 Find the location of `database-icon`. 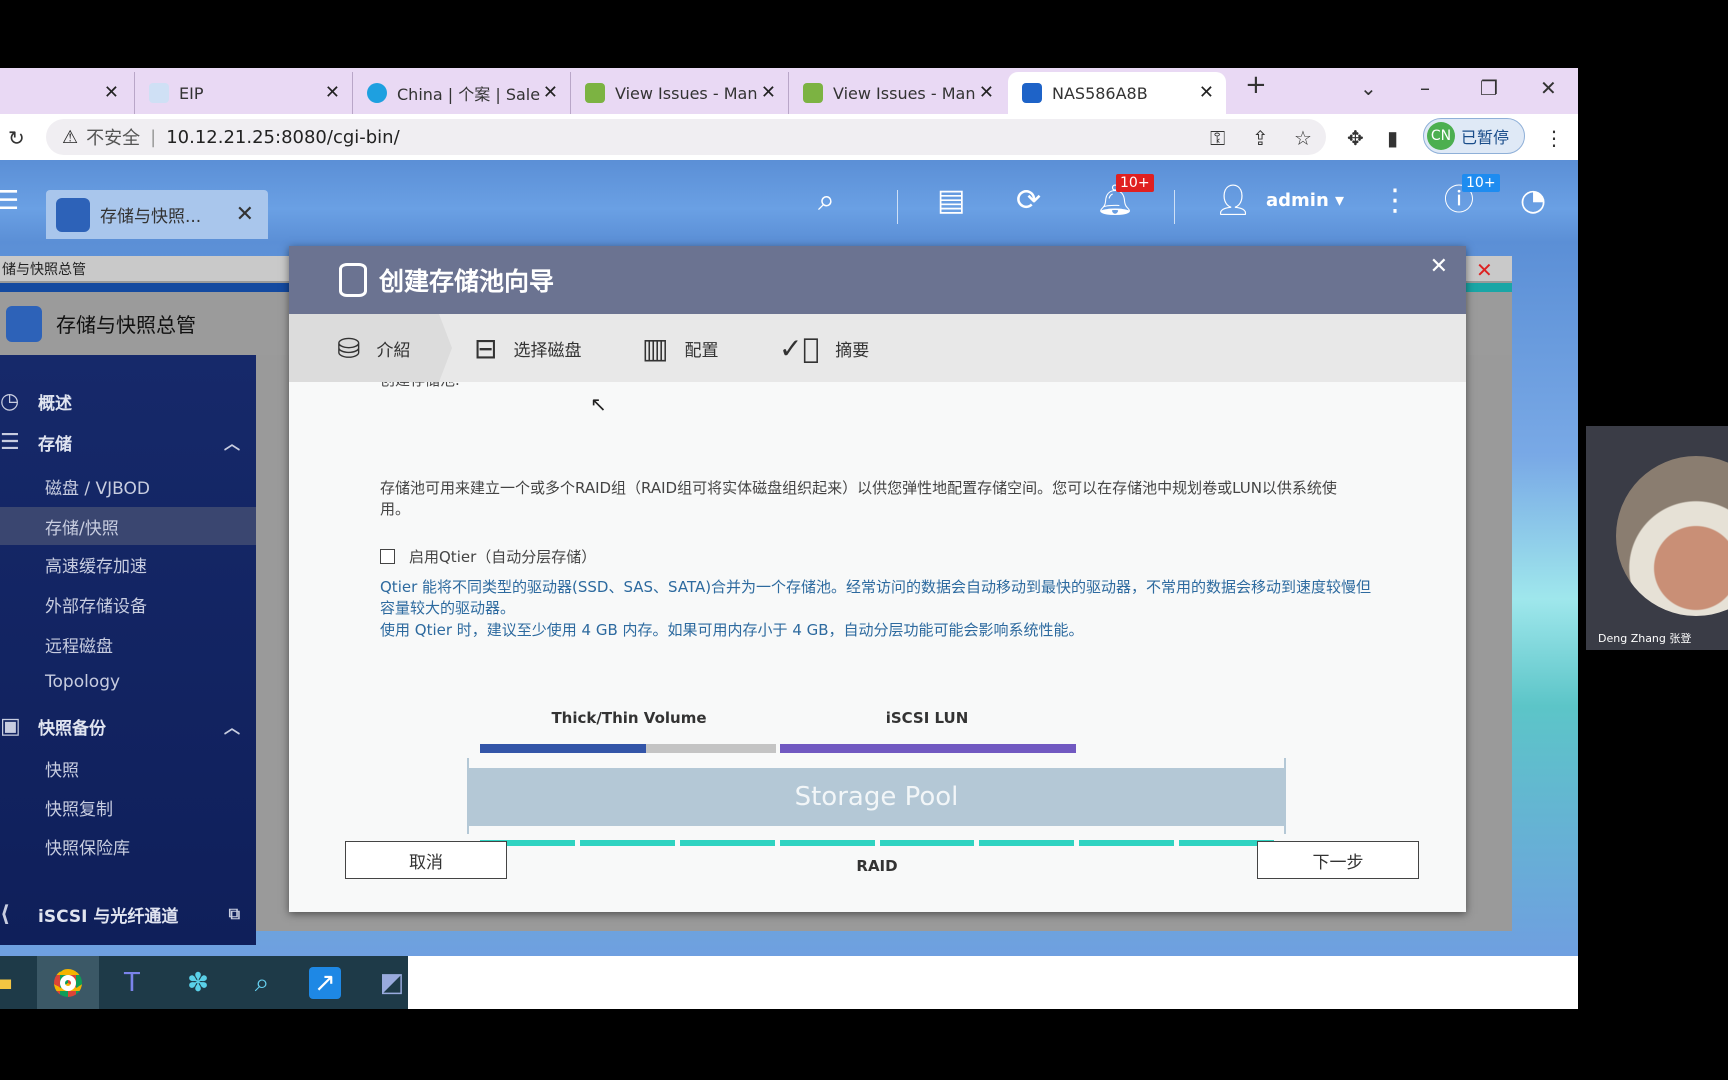

database-icon is located at coordinates (353, 280).